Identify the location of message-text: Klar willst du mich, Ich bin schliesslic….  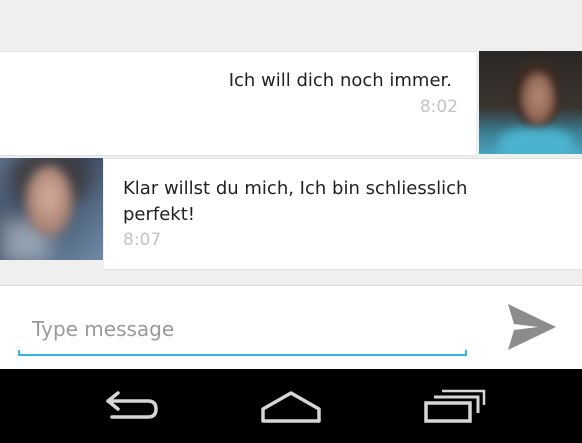
(295, 201).